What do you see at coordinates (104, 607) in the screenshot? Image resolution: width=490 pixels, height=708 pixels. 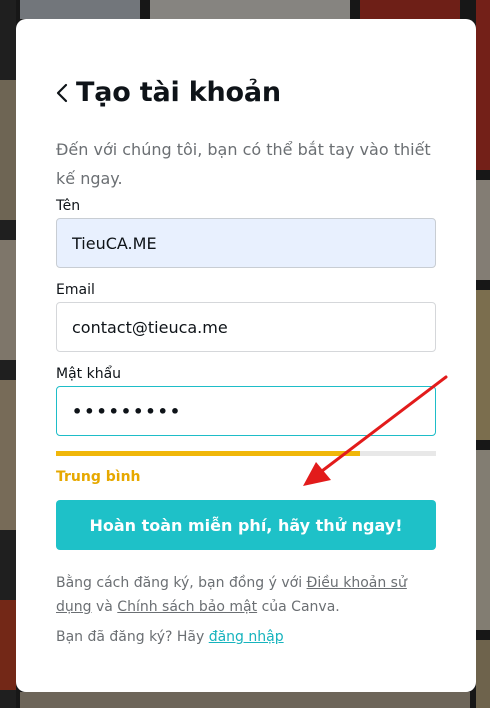 I see `terms-mid: và` at bounding box center [104, 607].